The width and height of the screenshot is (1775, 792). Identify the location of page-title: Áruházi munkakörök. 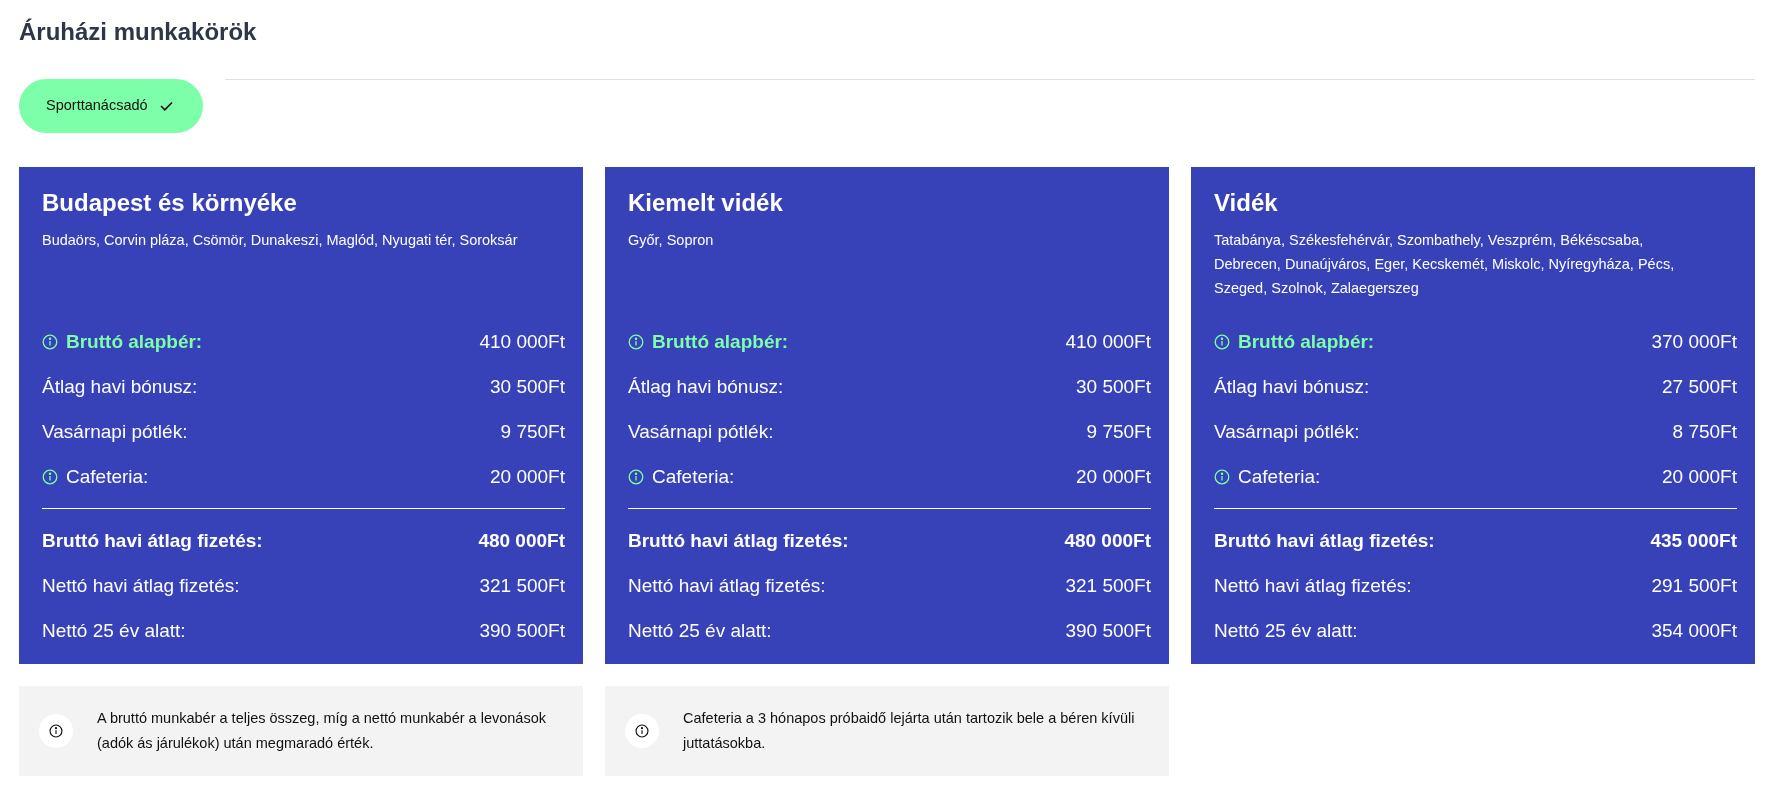
(138, 32).